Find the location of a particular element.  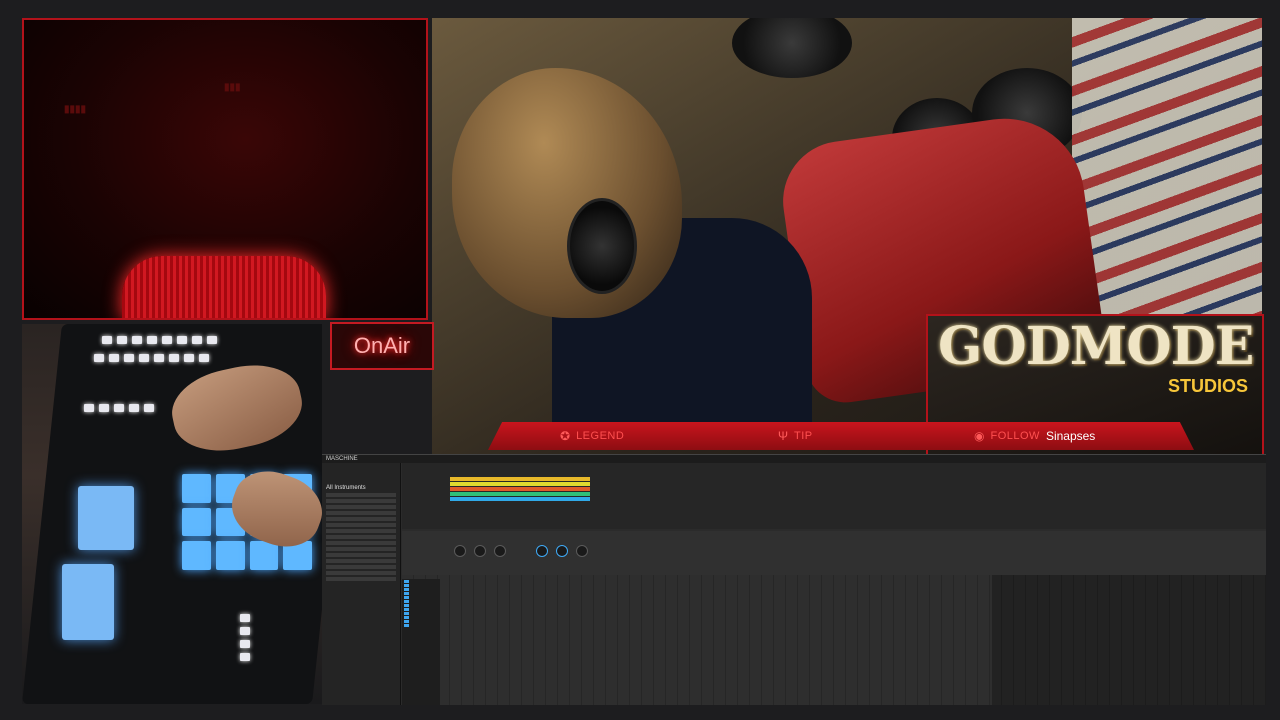

on-air-label: OnAir is located at coordinates (382, 345).